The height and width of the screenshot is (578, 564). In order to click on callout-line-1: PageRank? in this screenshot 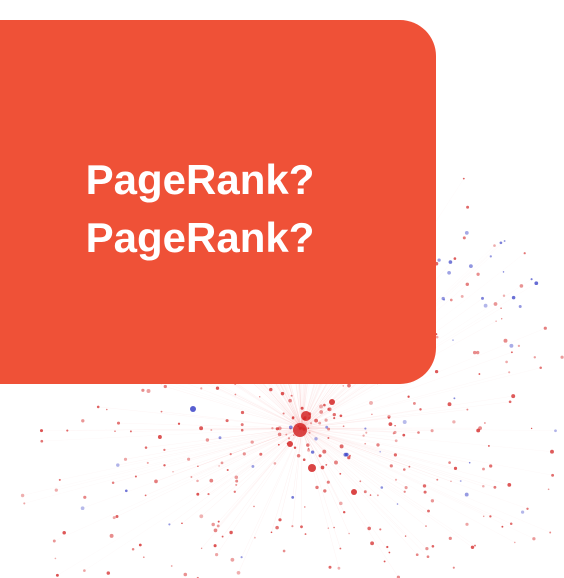, I will do `click(200, 179)`.